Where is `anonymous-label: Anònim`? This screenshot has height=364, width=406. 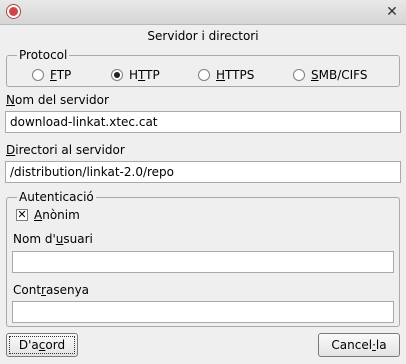 anonymous-label: Anònim is located at coordinates (57, 215).